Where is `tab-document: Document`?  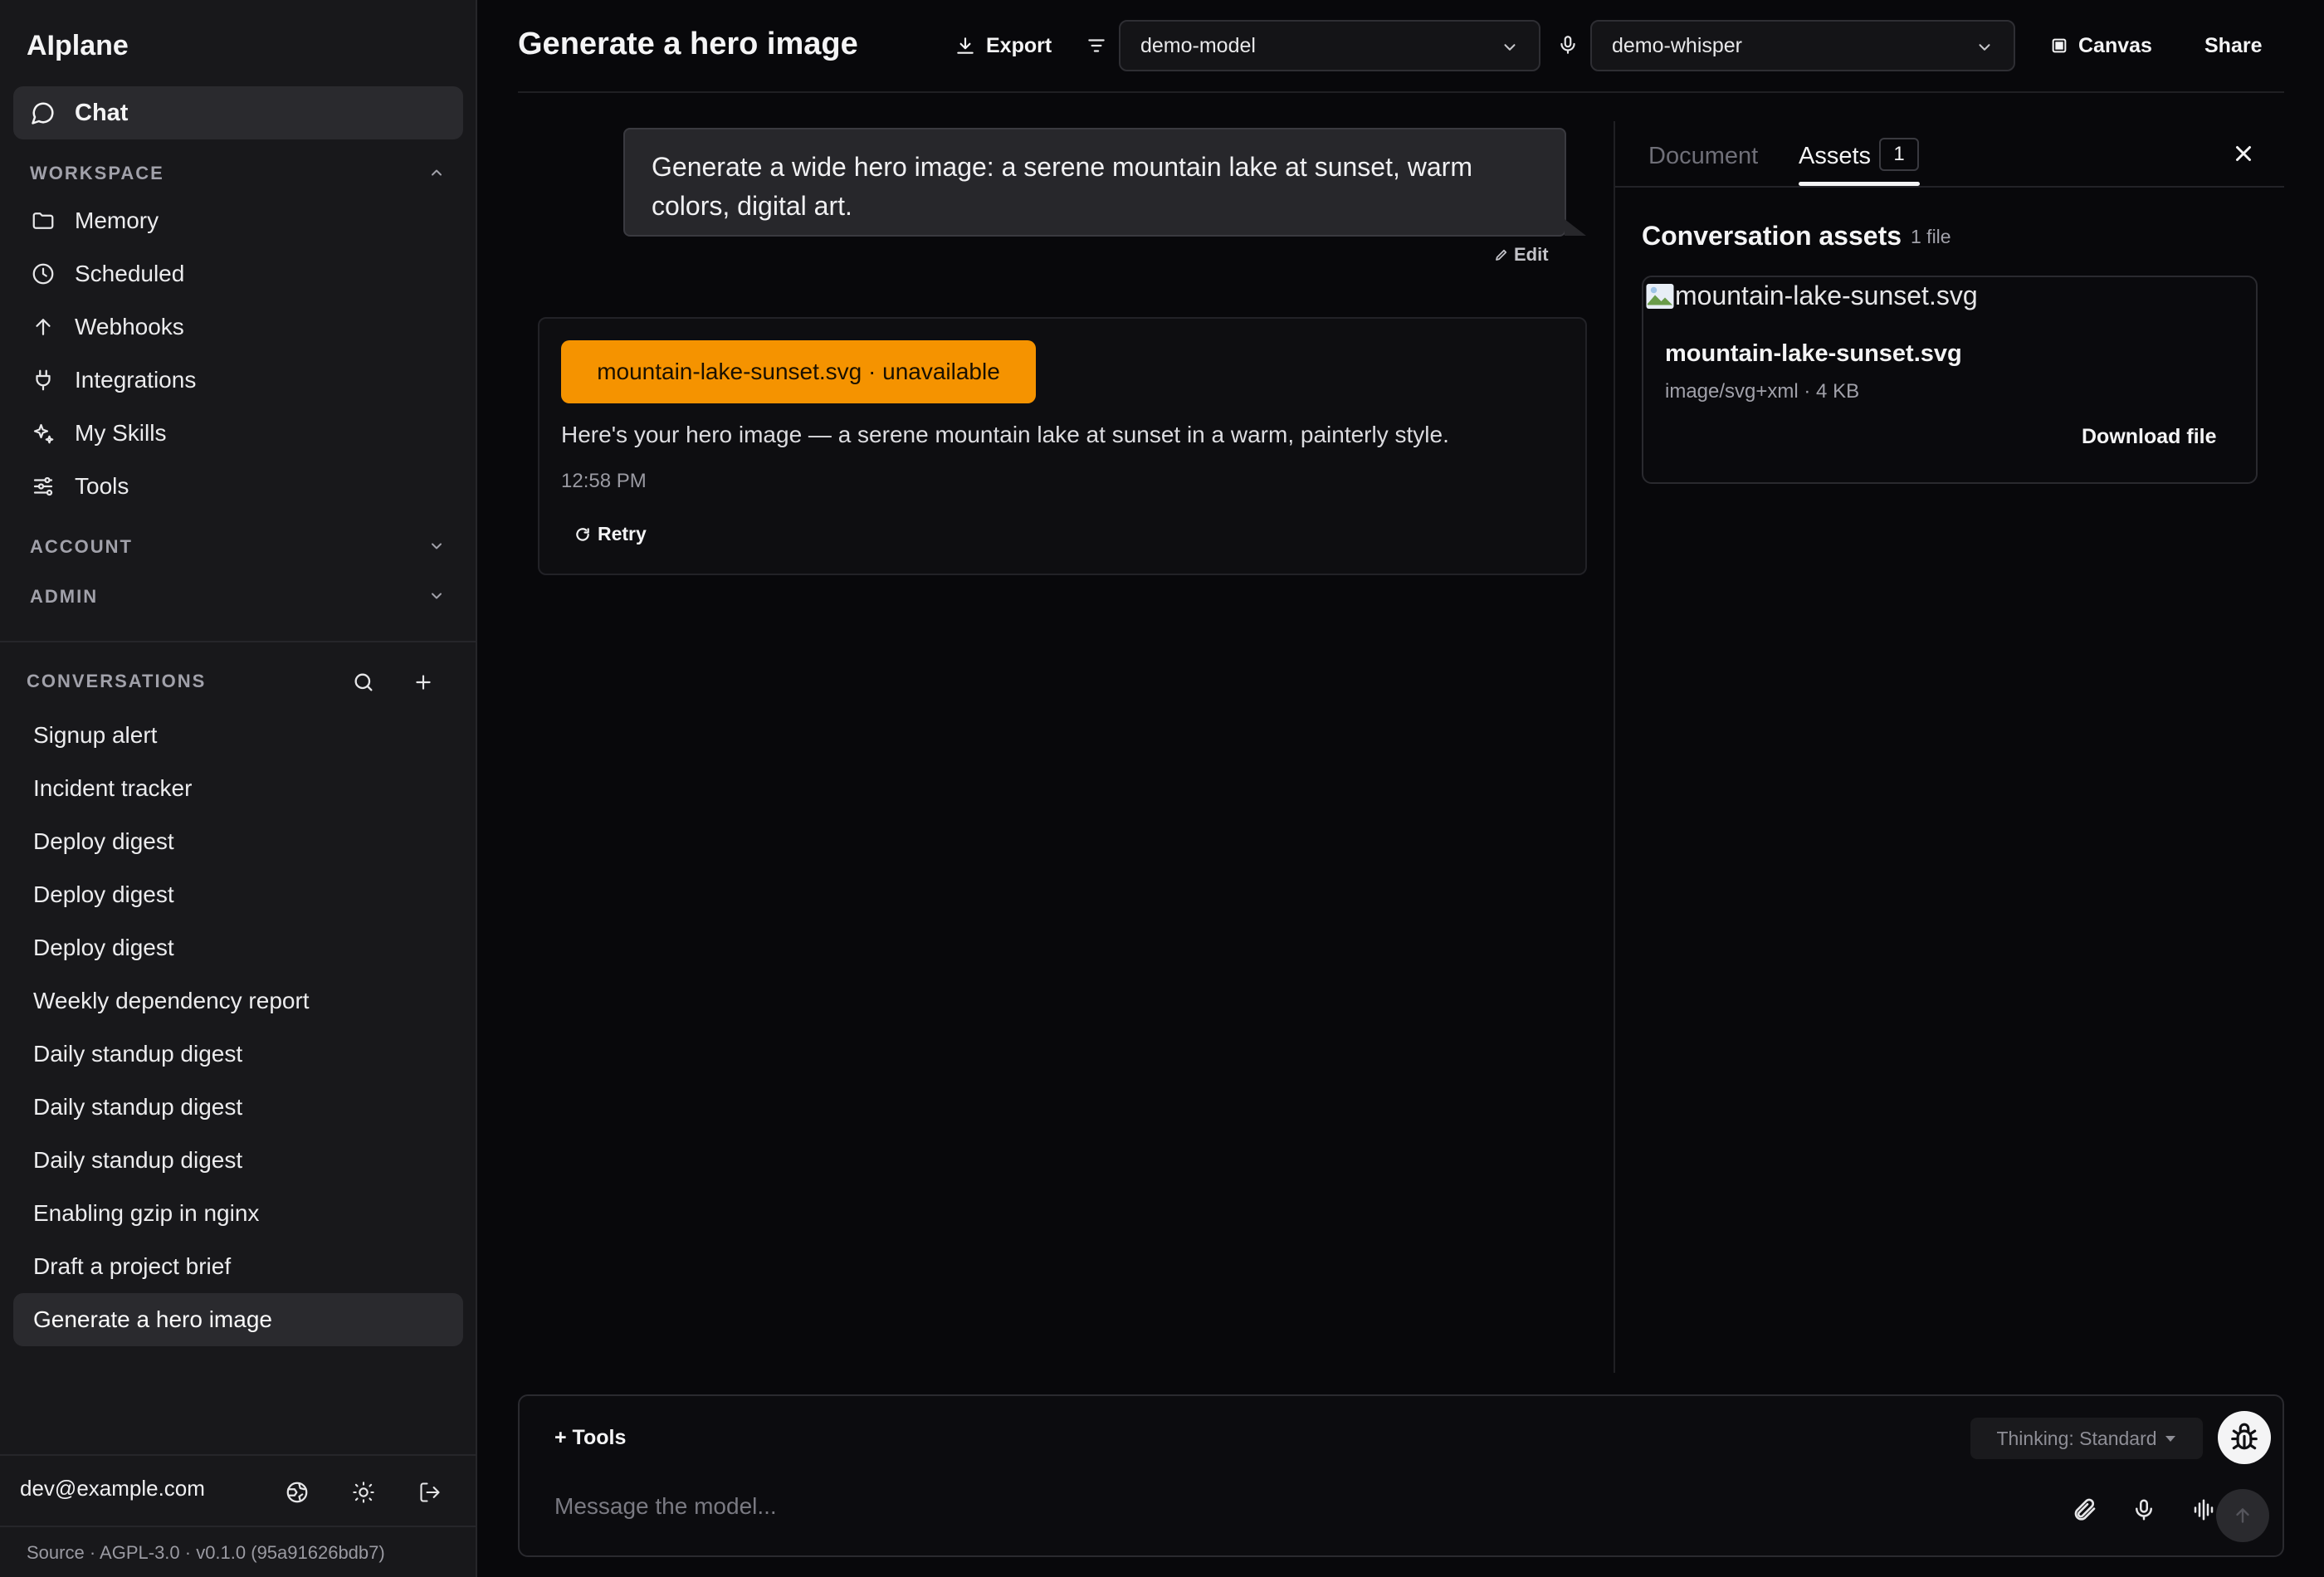
tab-document: Document is located at coordinates (1703, 156).